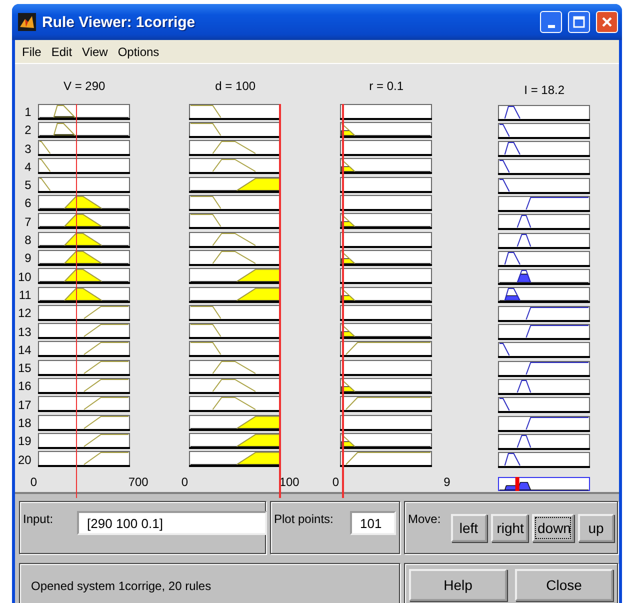 This screenshot has height=603, width=632. I want to click on rule-number: 16, so click(25, 386).